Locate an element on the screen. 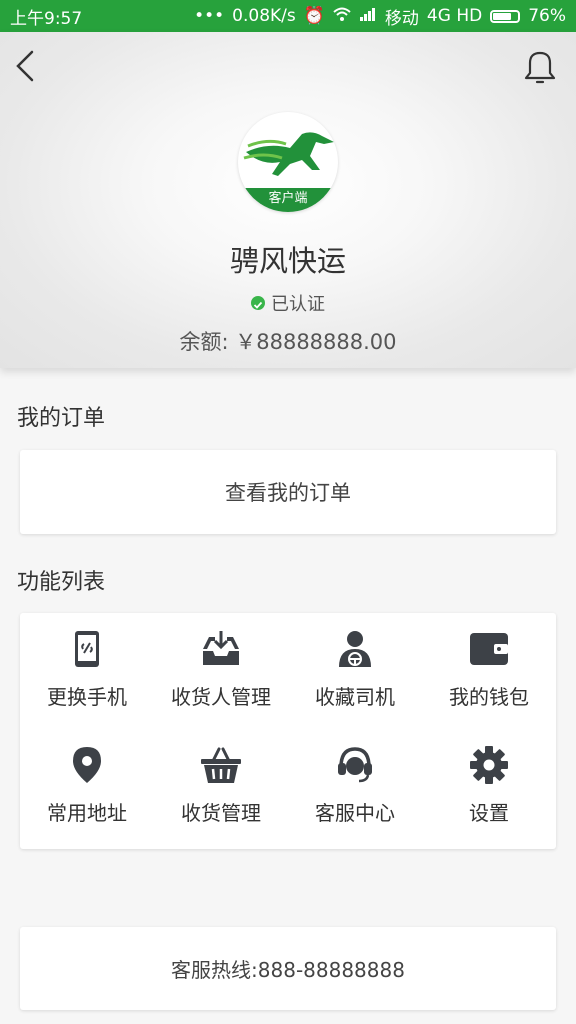 The image size is (576, 1024). signal-icon is located at coordinates (368, 16).